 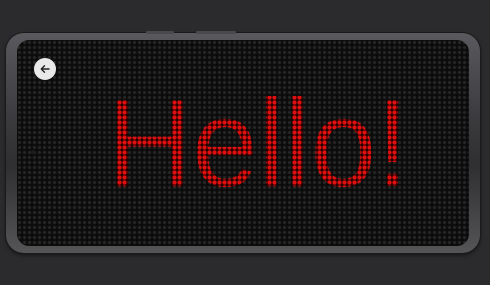 I want to click on power-button, so click(x=216, y=32).